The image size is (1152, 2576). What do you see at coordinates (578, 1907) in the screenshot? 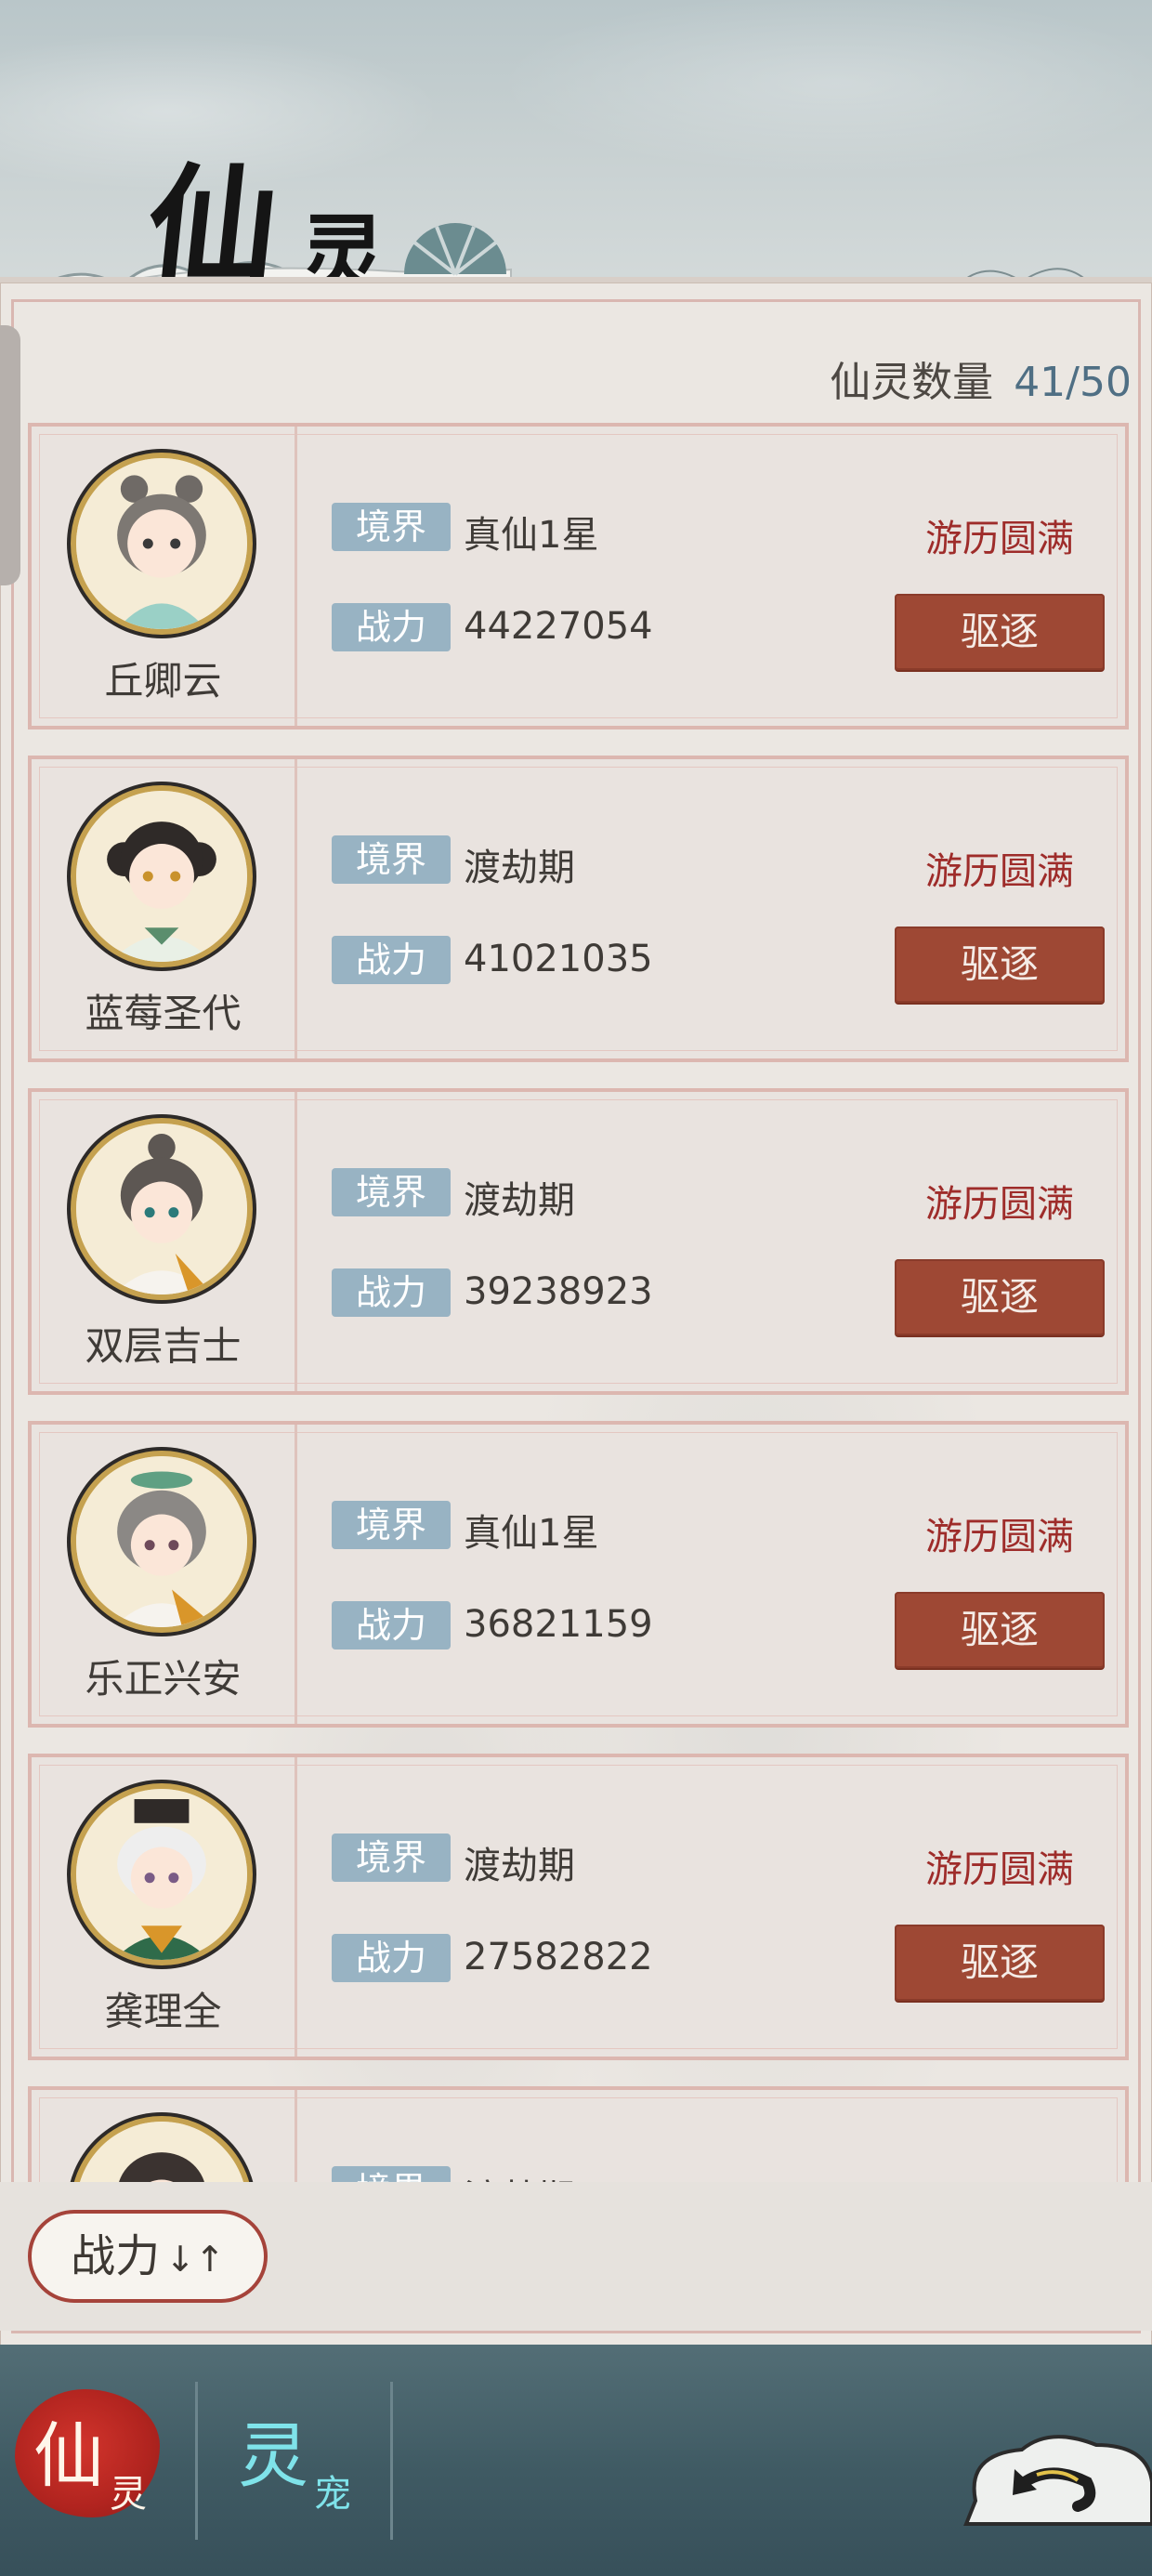
I see `spirit-card: 龚理全 境界 渡劫期 战力 27582822 游历圆满 驱逐` at bounding box center [578, 1907].